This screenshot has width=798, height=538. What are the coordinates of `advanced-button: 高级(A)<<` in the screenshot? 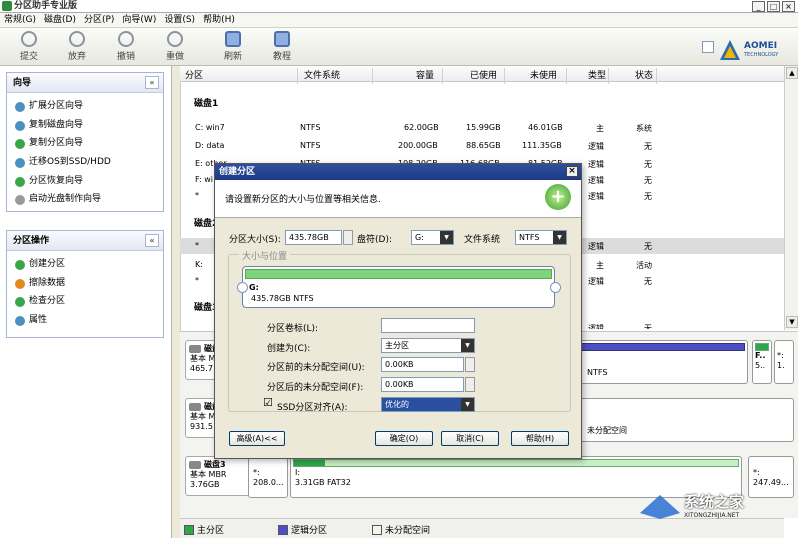 It's located at (257, 438).